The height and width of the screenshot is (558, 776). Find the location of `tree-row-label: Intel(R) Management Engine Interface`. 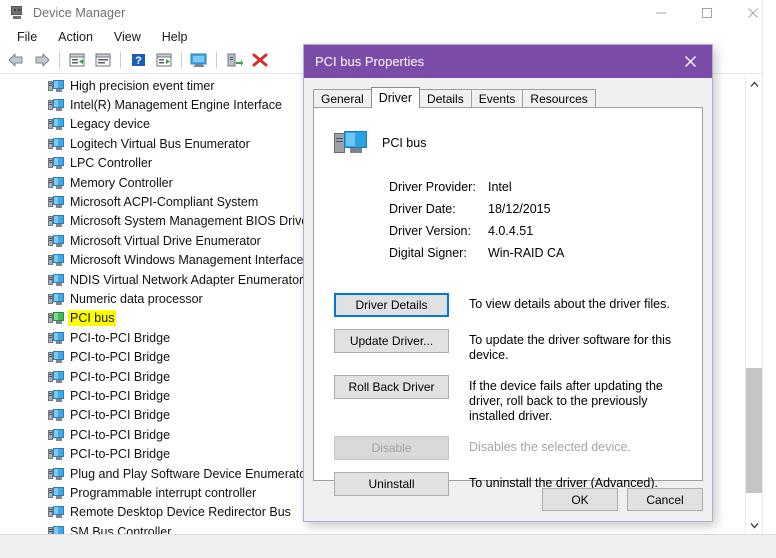

tree-row-label: Intel(R) Management Engine Interface is located at coordinates (176, 105).